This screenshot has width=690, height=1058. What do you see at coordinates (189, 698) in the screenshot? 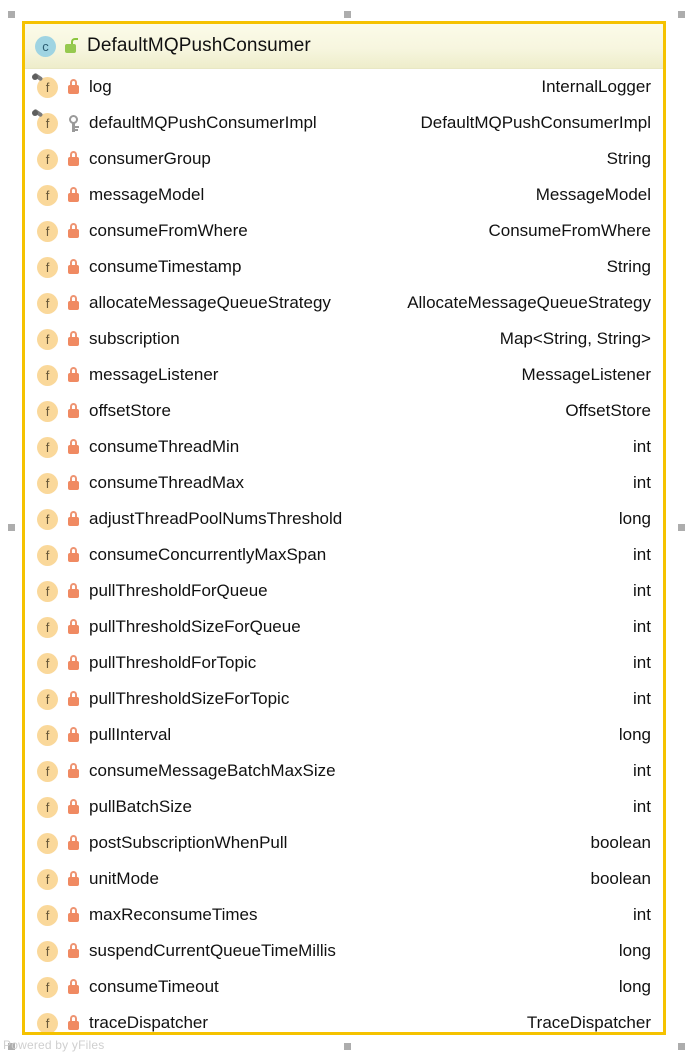
I see `member-name-label: pullThresholdSizeForTopic` at bounding box center [189, 698].